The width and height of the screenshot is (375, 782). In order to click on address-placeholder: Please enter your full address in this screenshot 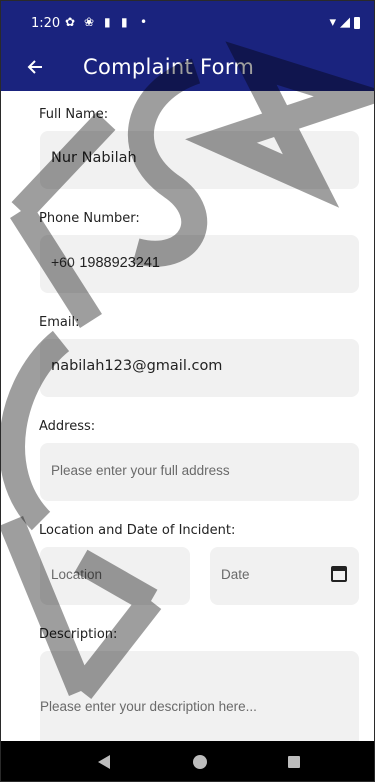, I will do `click(140, 470)`.